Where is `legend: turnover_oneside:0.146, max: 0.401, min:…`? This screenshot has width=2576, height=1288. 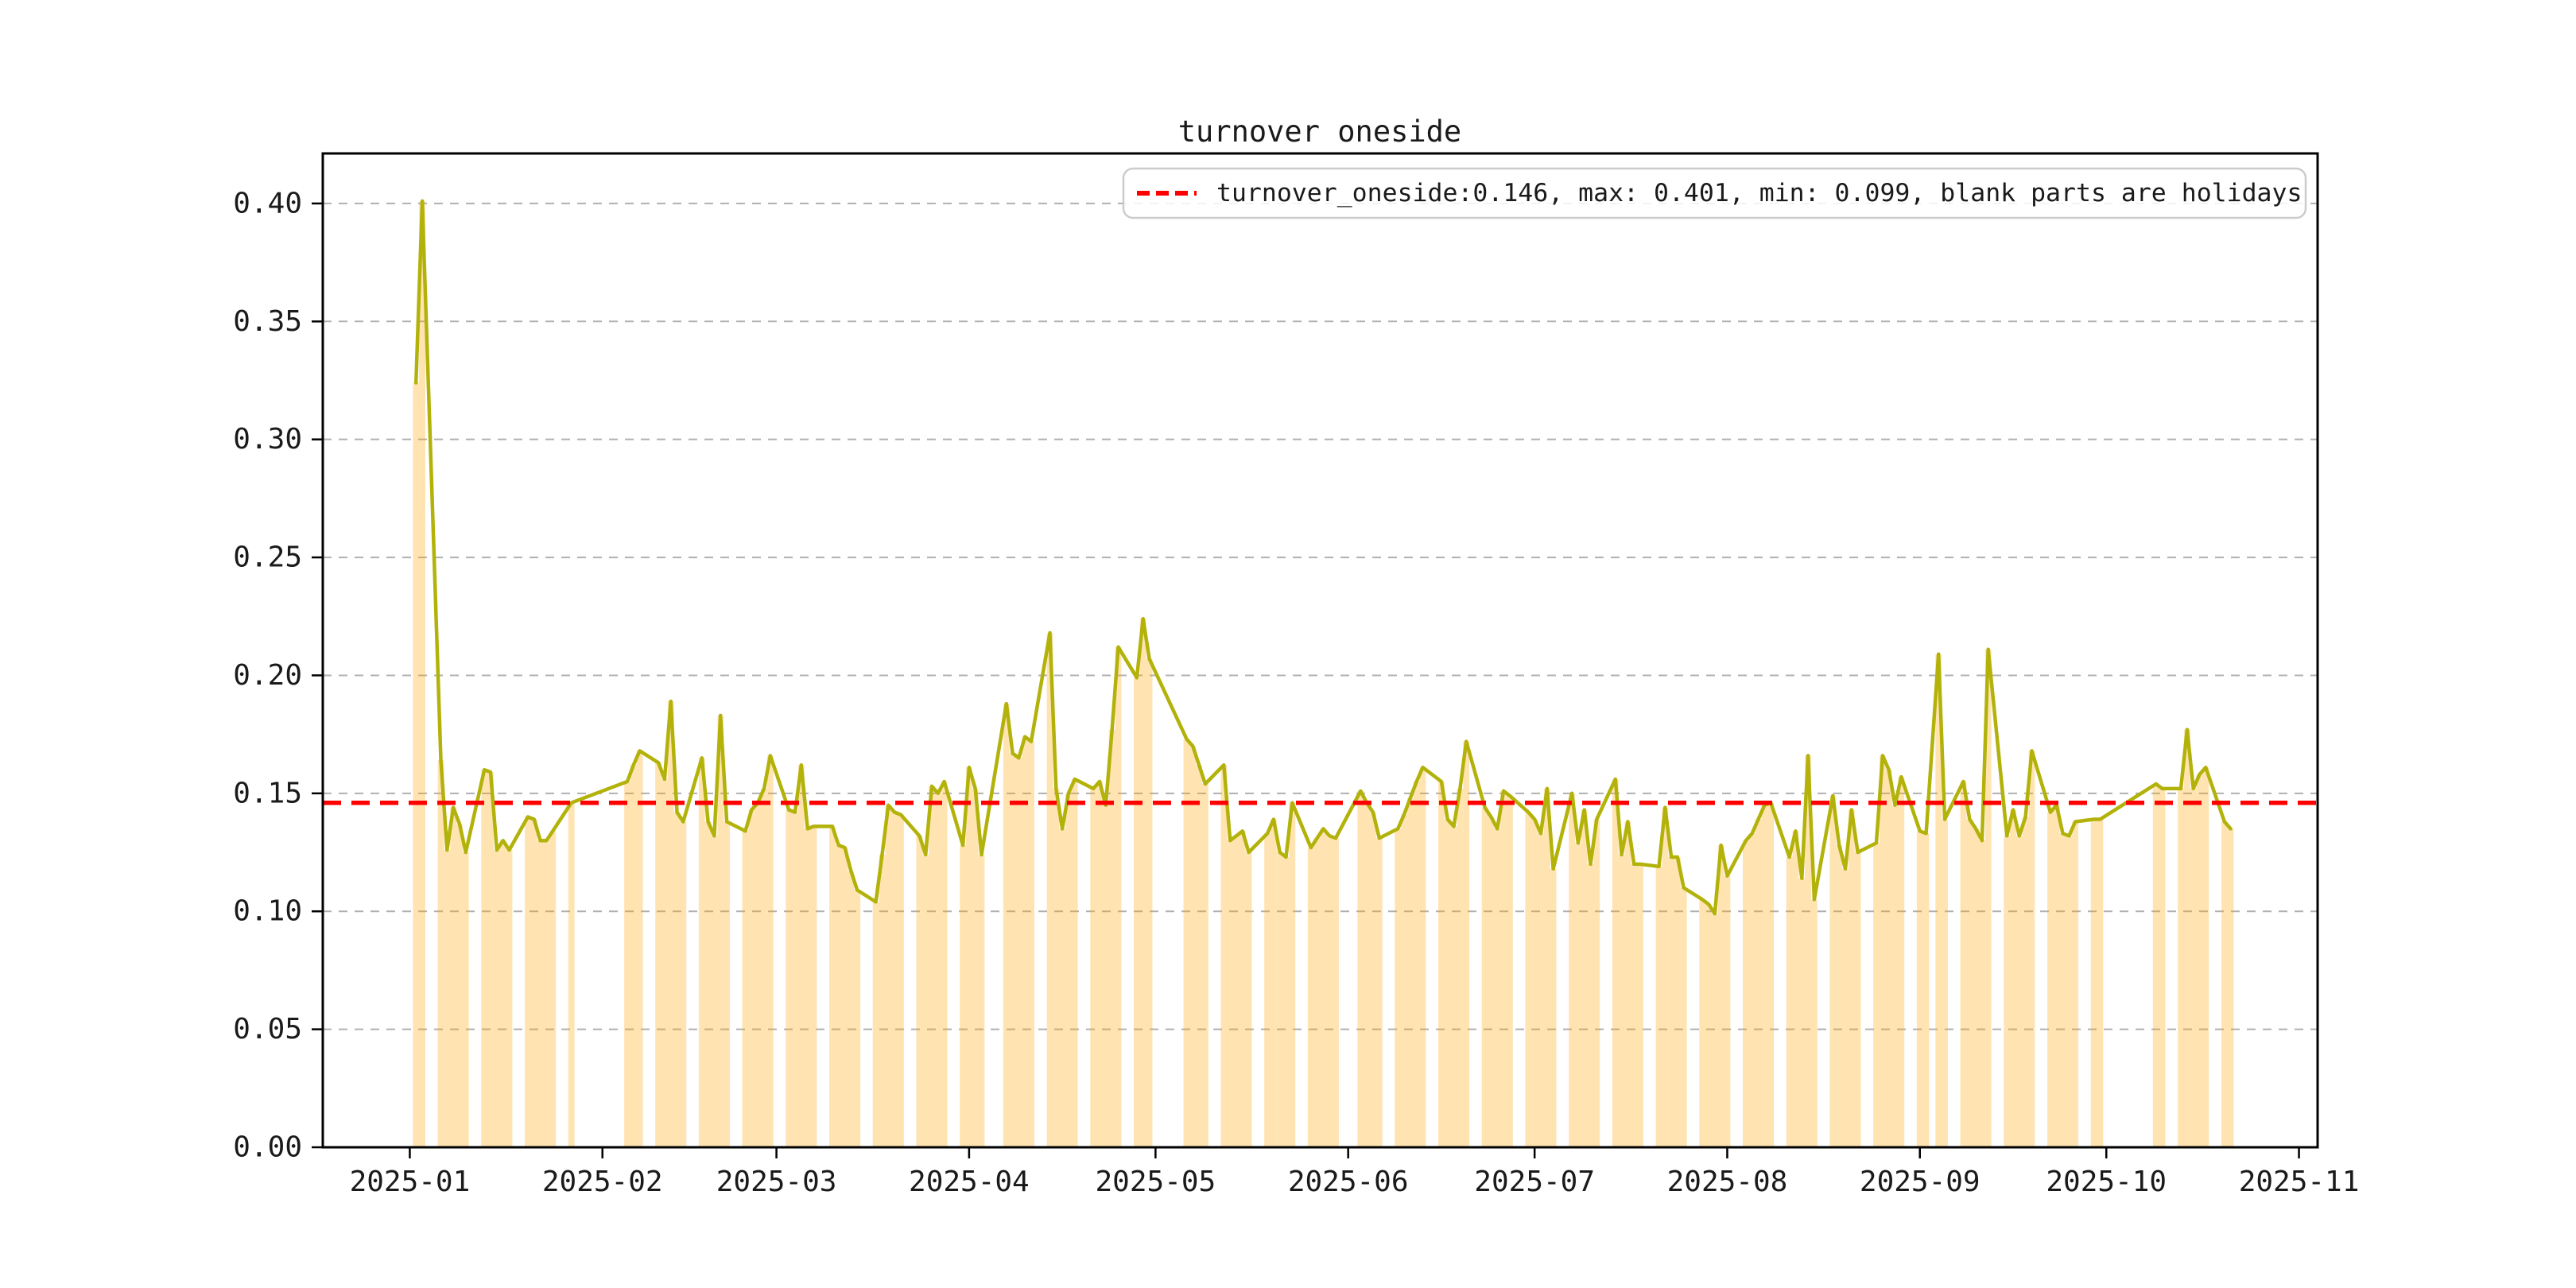
legend: turnover_oneside:0.146, max: 0.401, min:… is located at coordinates (1714, 193).